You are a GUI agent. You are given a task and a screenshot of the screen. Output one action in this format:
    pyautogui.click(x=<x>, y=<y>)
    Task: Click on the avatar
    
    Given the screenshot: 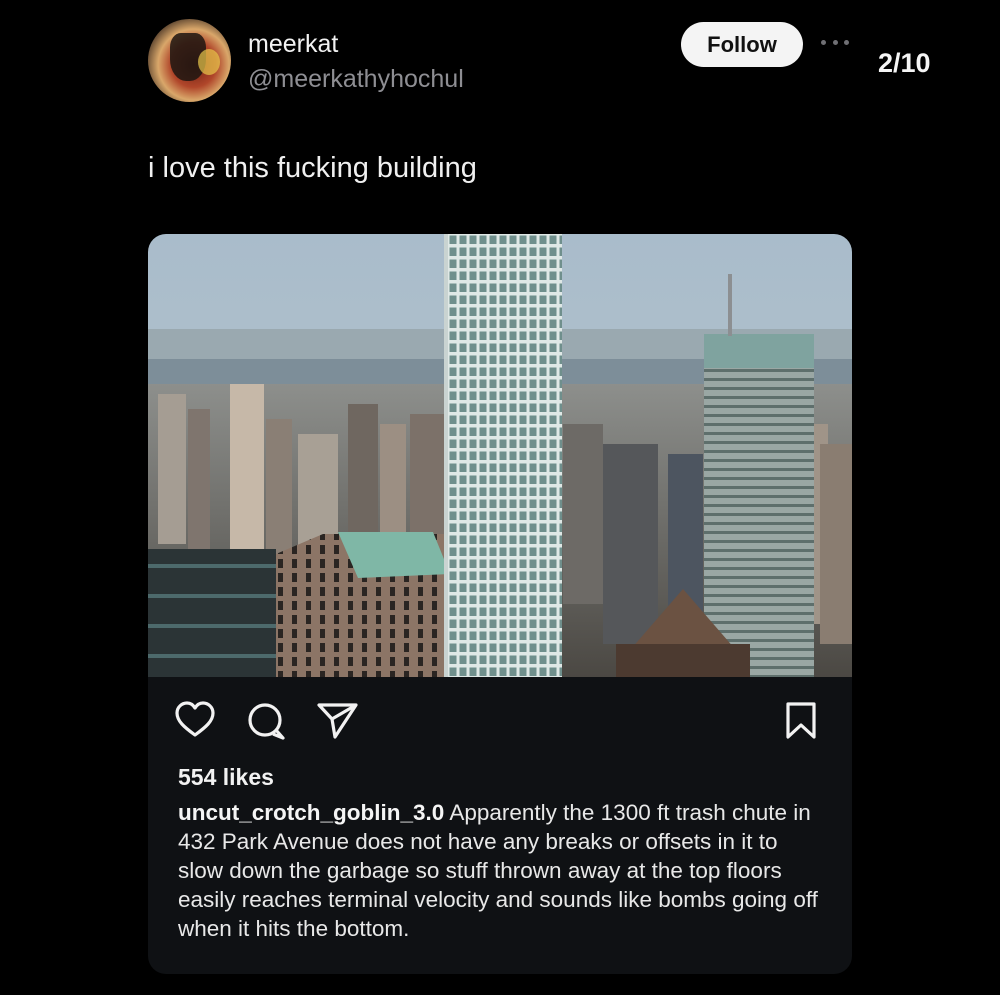 What is the action you would take?
    pyautogui.click(x=189, y=60)
    